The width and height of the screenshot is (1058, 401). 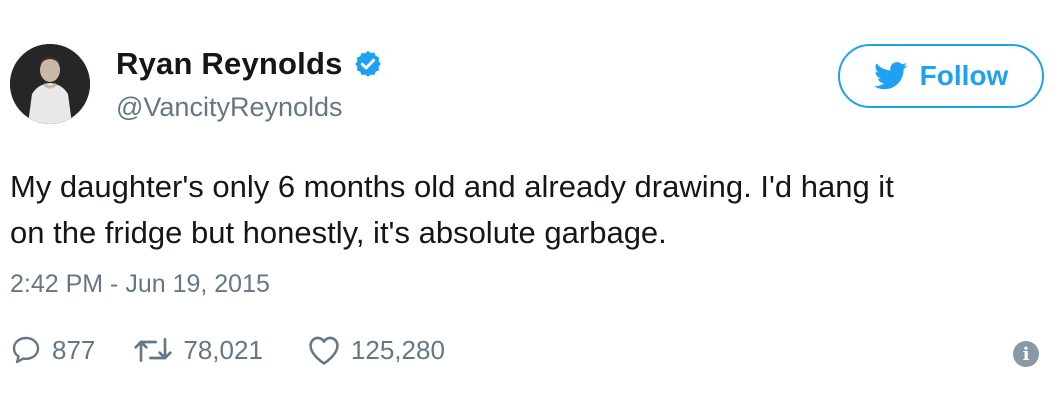 I want to click on author-name-row: Ryan Reynolds, so click(x=249, y=64).